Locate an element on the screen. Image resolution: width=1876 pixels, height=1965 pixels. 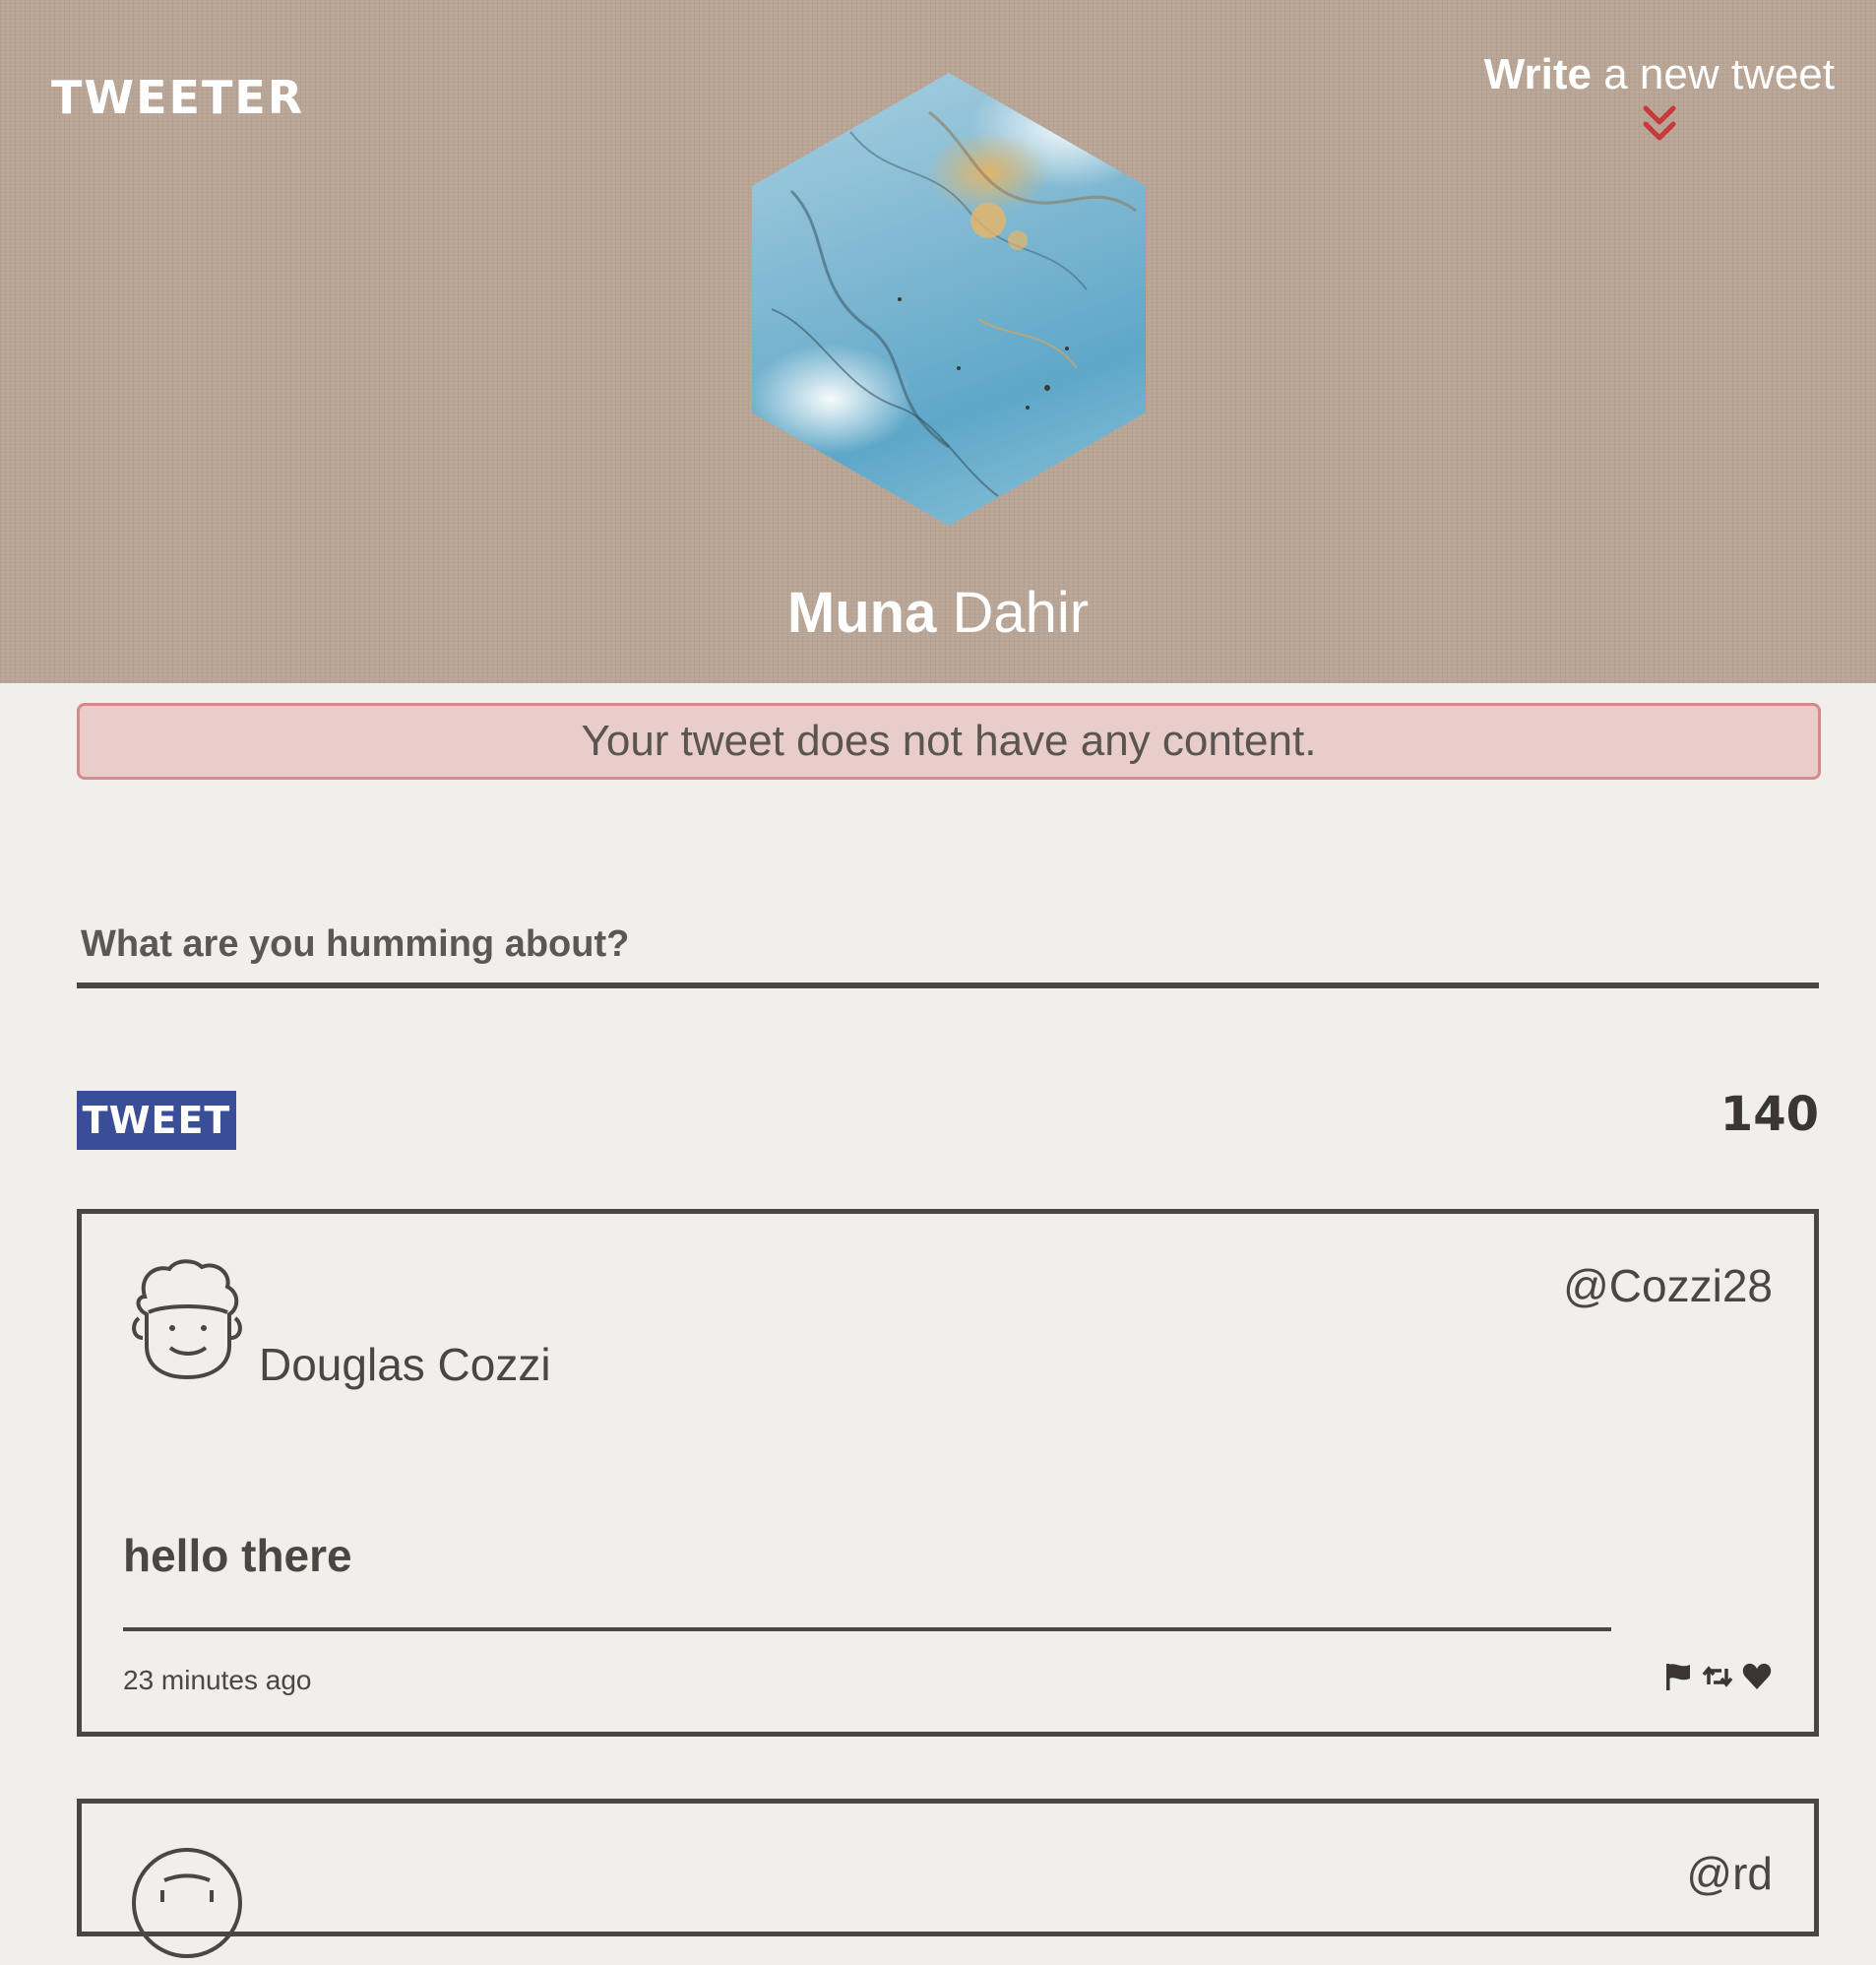
profile-last-name: Dahir is located at coordinates (1021, 613).